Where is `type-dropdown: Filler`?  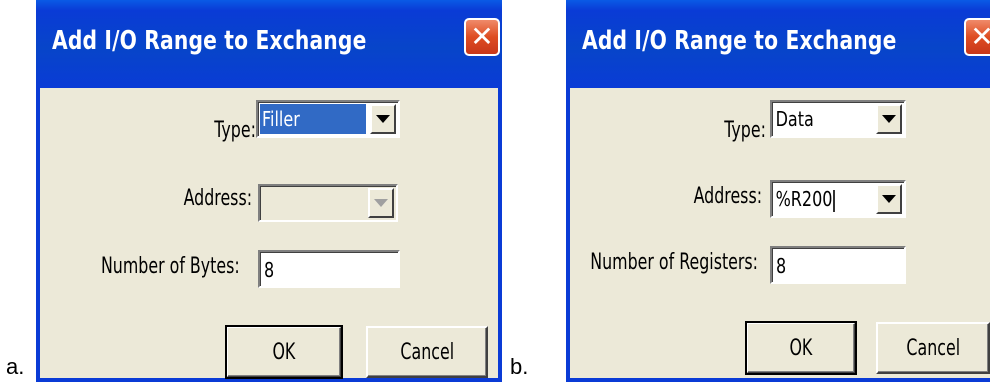 type-dropdown: Filler is located at coordinates (328, 119).